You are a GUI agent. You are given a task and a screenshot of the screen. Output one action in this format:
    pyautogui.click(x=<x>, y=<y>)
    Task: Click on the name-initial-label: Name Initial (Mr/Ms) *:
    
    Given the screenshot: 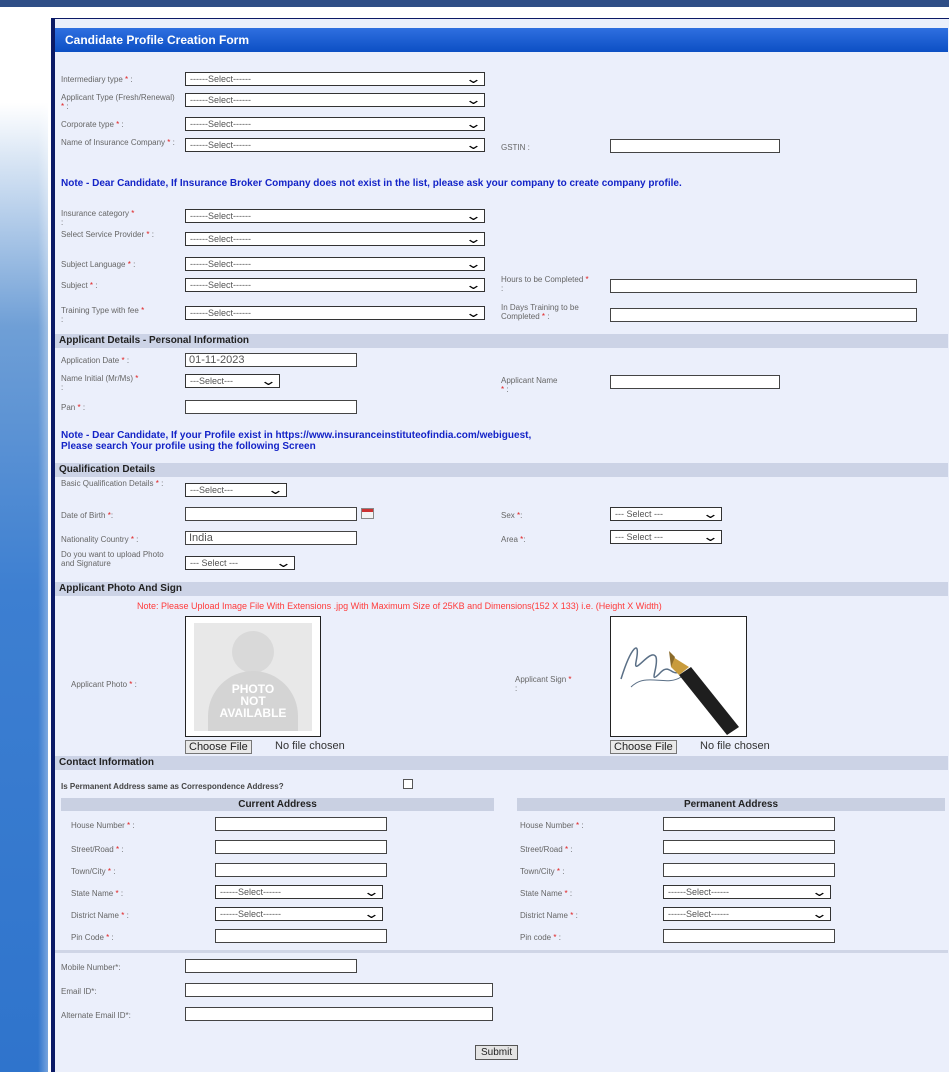 What is the action you would take?
    pyautogui.click(x=100, y=383)
    